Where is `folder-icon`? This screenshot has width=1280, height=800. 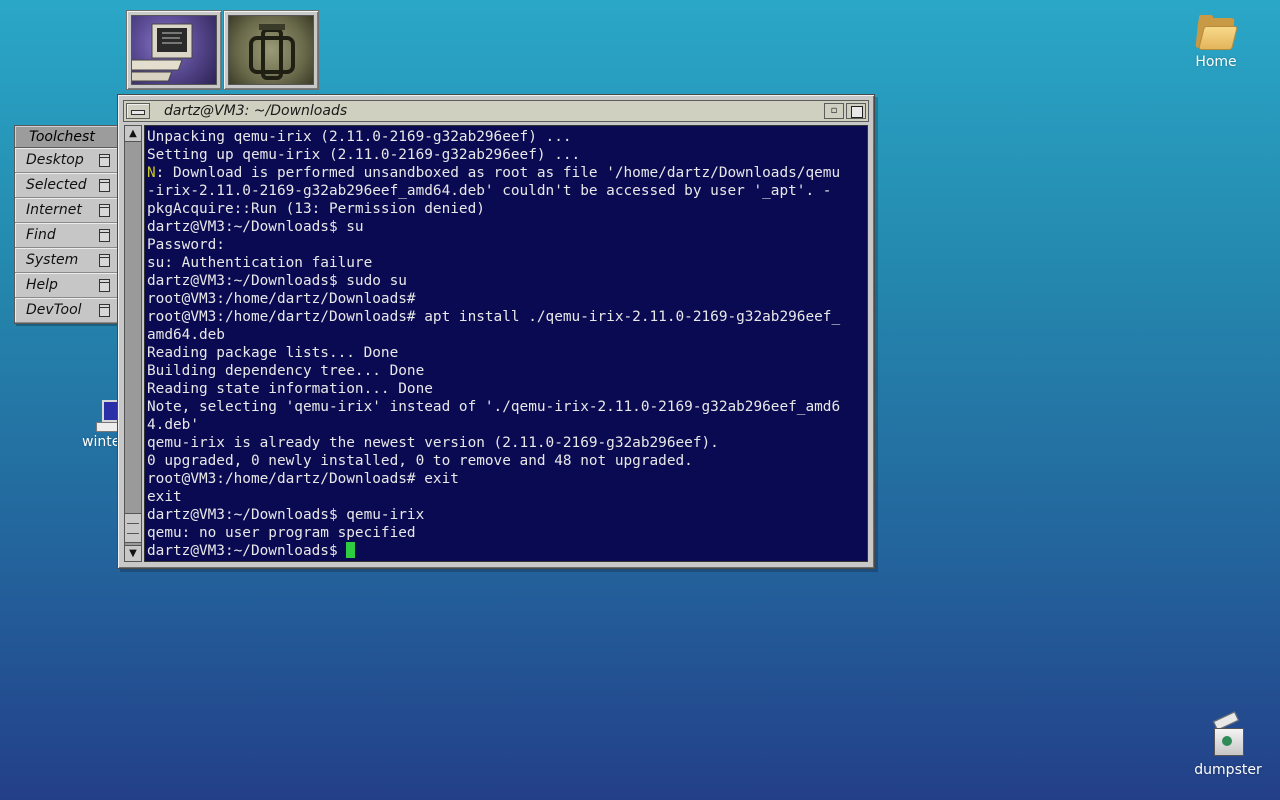 folder-icon is located at coordinates (1216, 32).